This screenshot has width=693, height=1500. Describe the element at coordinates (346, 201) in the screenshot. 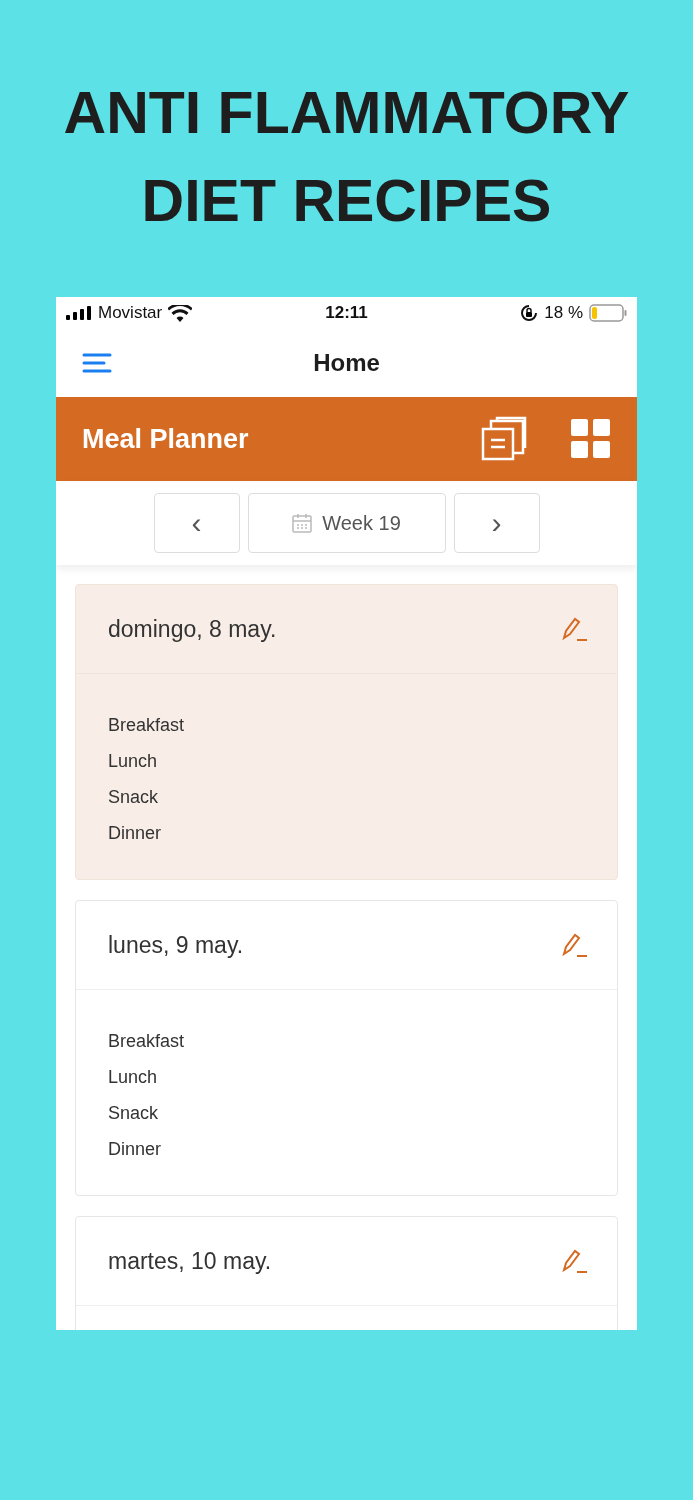

I see `promo-title: DIET RECIPES` at that location.